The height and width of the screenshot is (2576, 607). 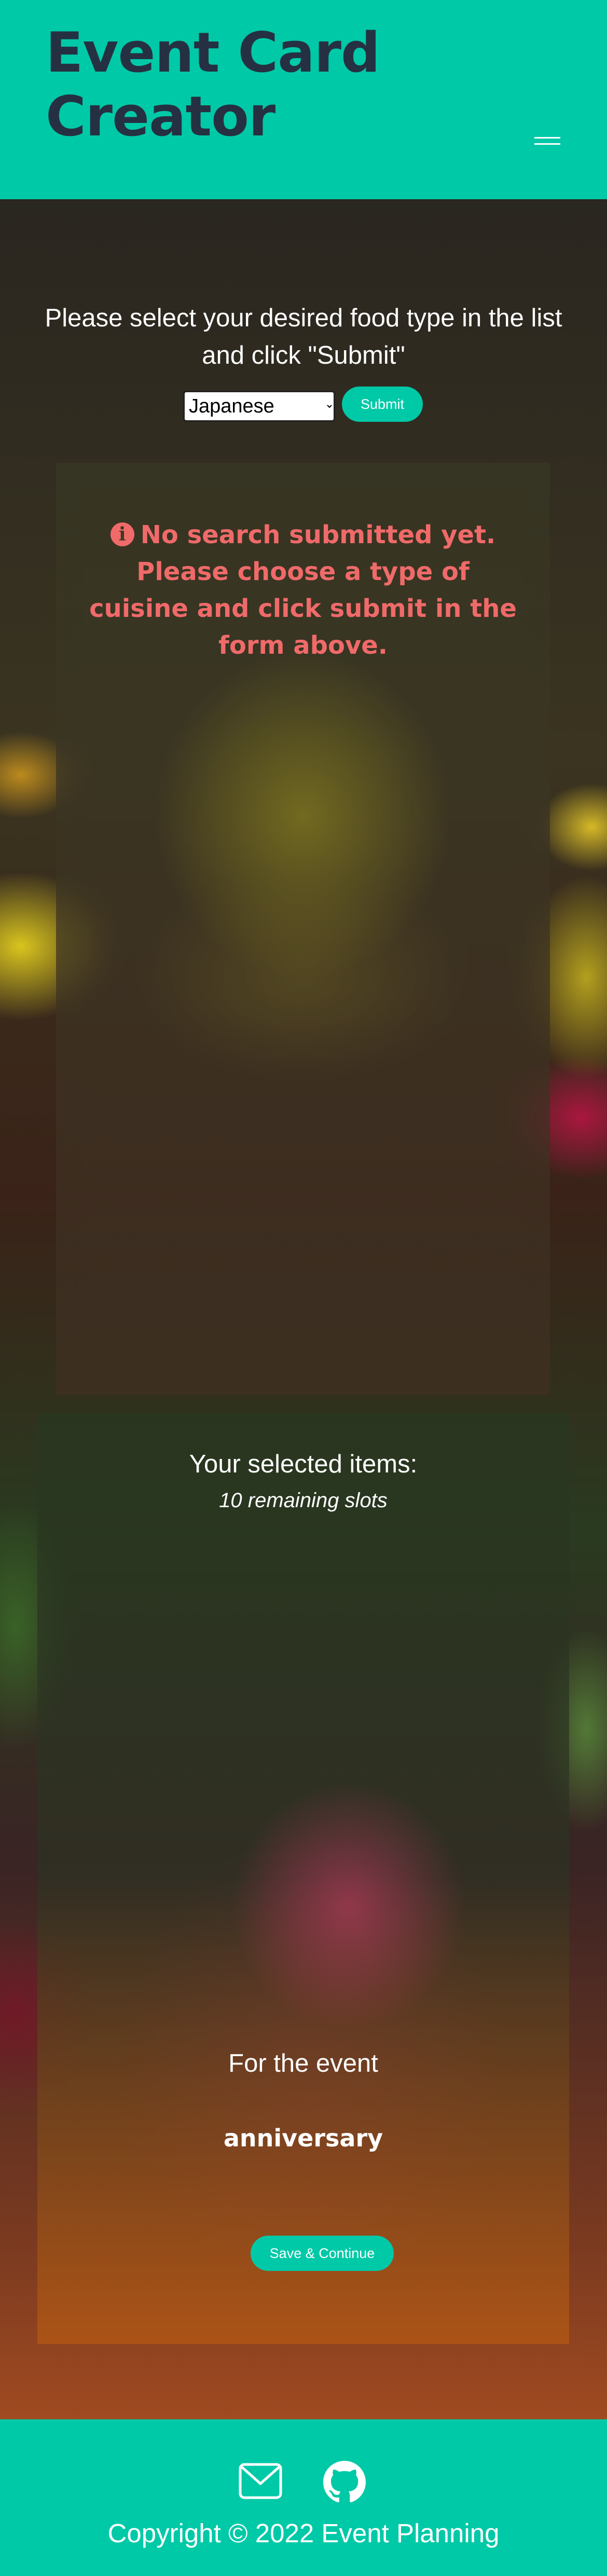 What do you see at coordinates (547, 141) in the screenshot?
I see `hamburger-menu-icon` at bounding box center [547, 141].